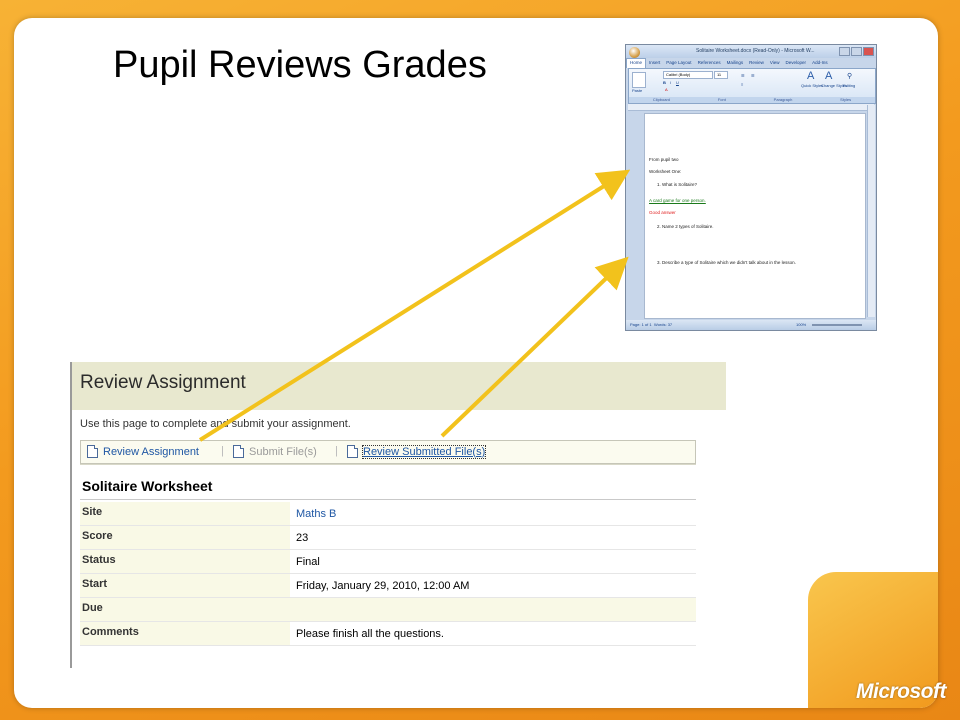 This screenshot has width=960, height=720. I want to click on find-icon: ⚲, so click(849, 76).